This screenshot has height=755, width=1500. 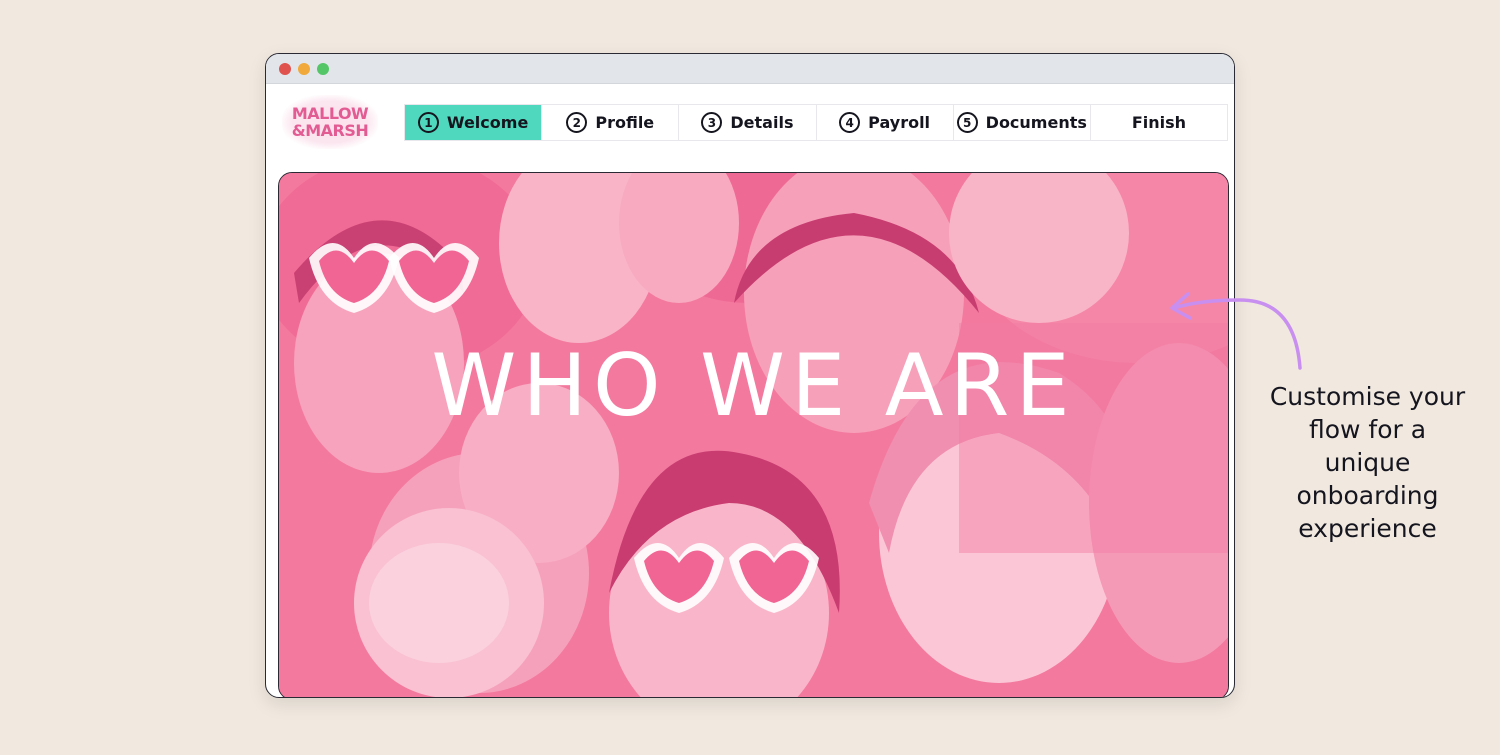 I want to click on annotation-line: Customise your, so click(x=1367, y=396).